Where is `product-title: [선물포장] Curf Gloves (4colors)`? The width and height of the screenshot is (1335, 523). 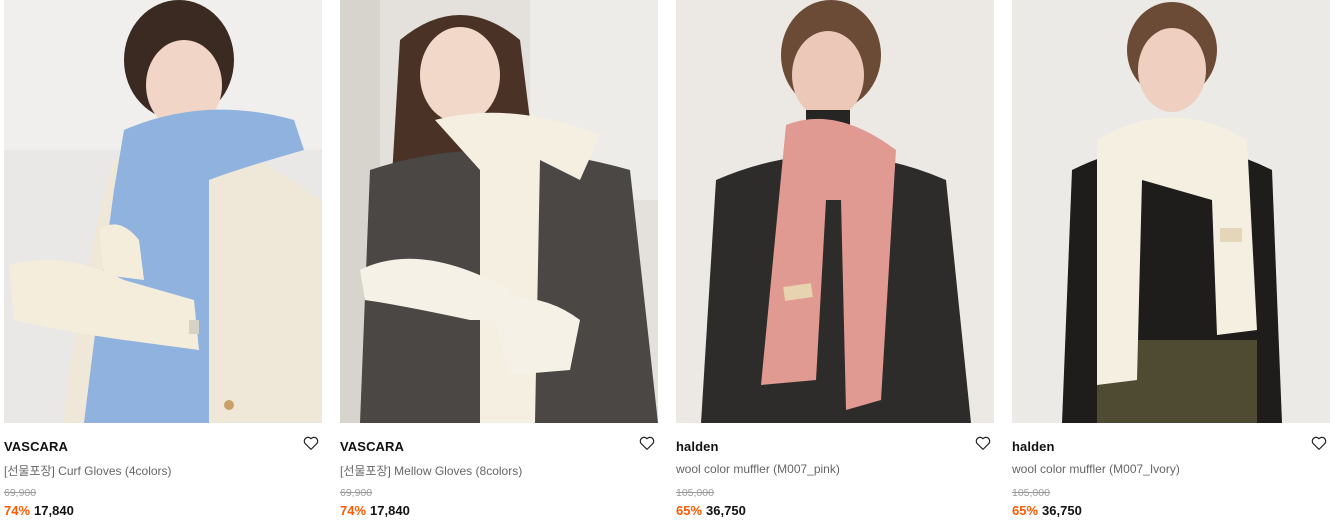 product-title: [선물포장] Curf Gloves (4colors) is located at coordinates (88, 470).